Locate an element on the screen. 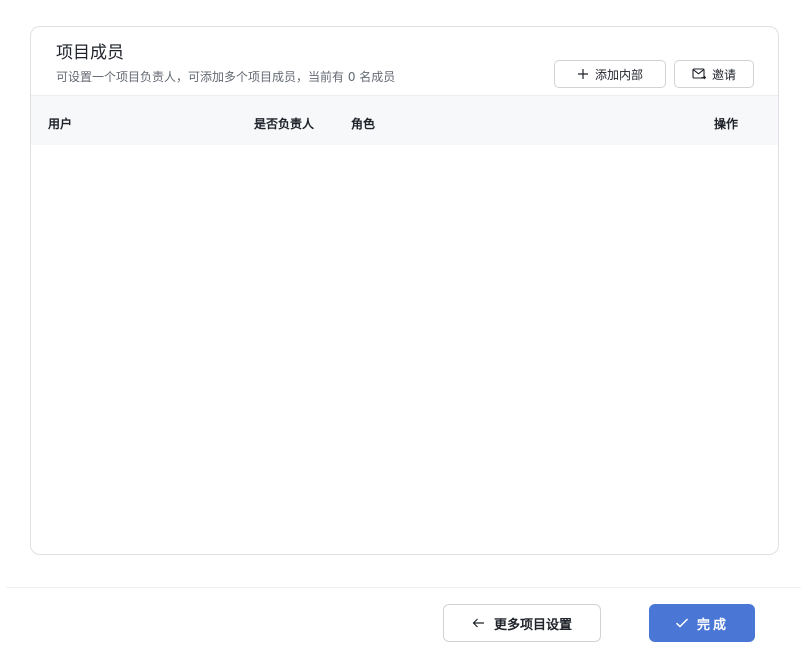 Image resolution: width=807 pixels, height=663 pixels. done-label: 完成 is located at coordinates (712, 625).